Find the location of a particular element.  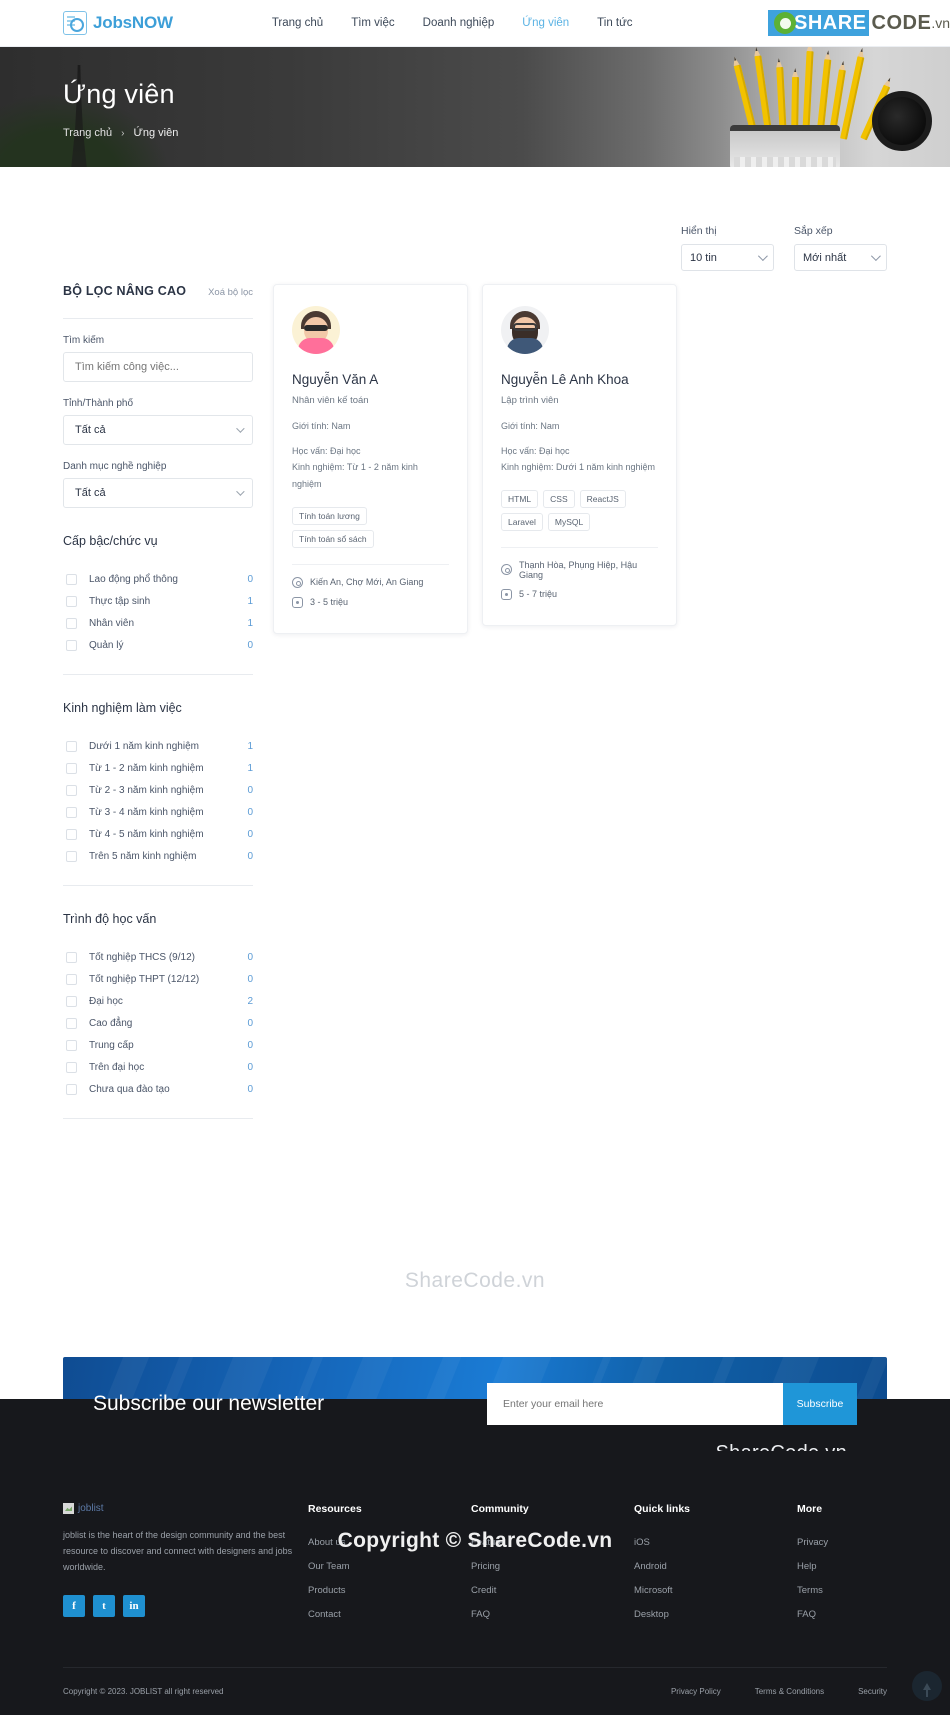

filter-group-title: Kinh nghiệm làm việc is located at coordinates (122, 708).